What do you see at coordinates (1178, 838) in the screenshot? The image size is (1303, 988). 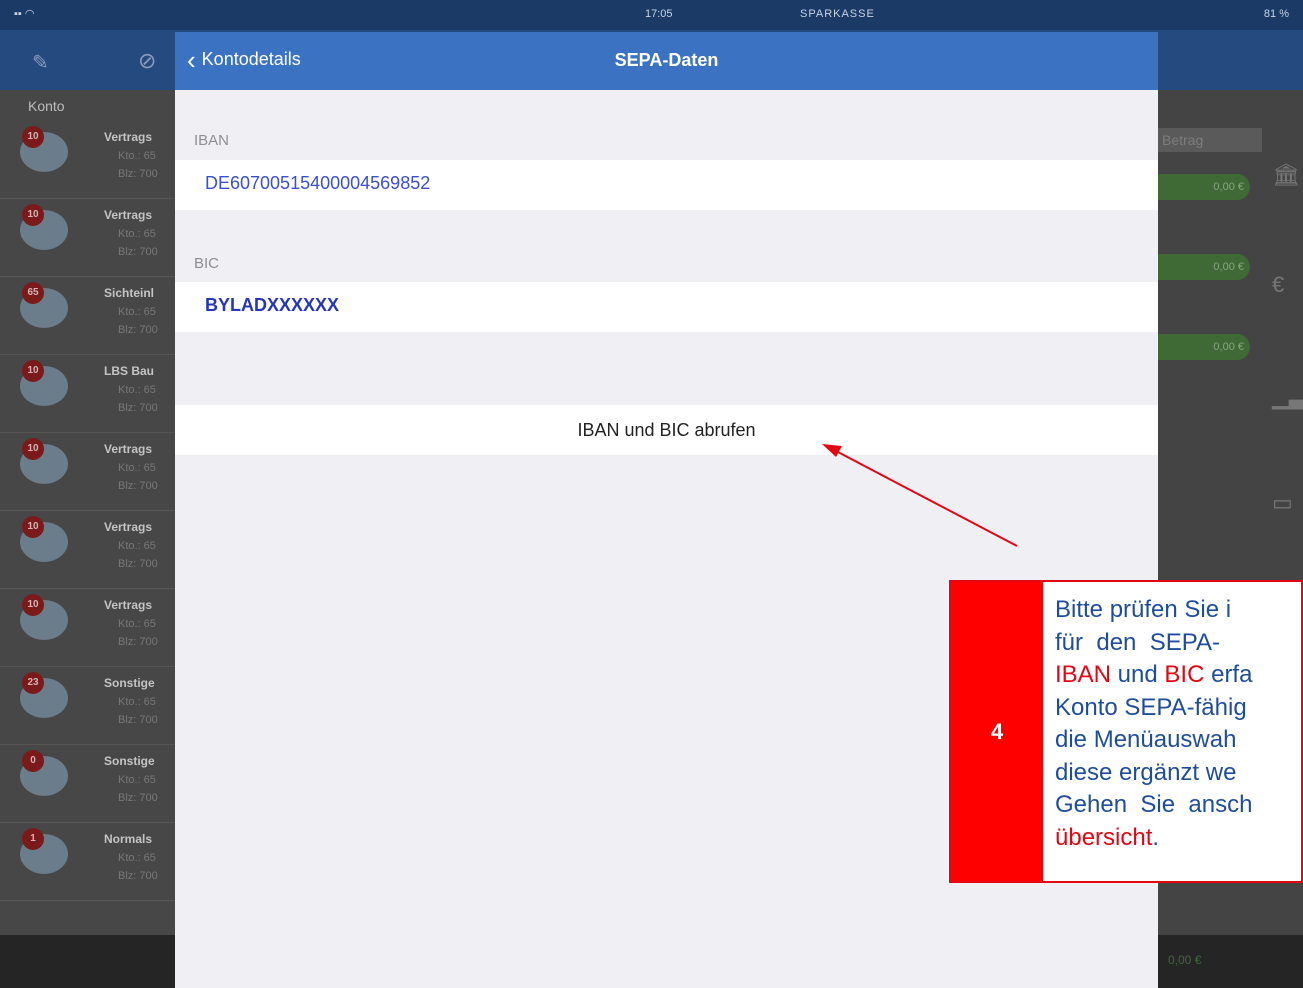 I see `callout-line: übersicht.` at bounding box center [1178, 838].